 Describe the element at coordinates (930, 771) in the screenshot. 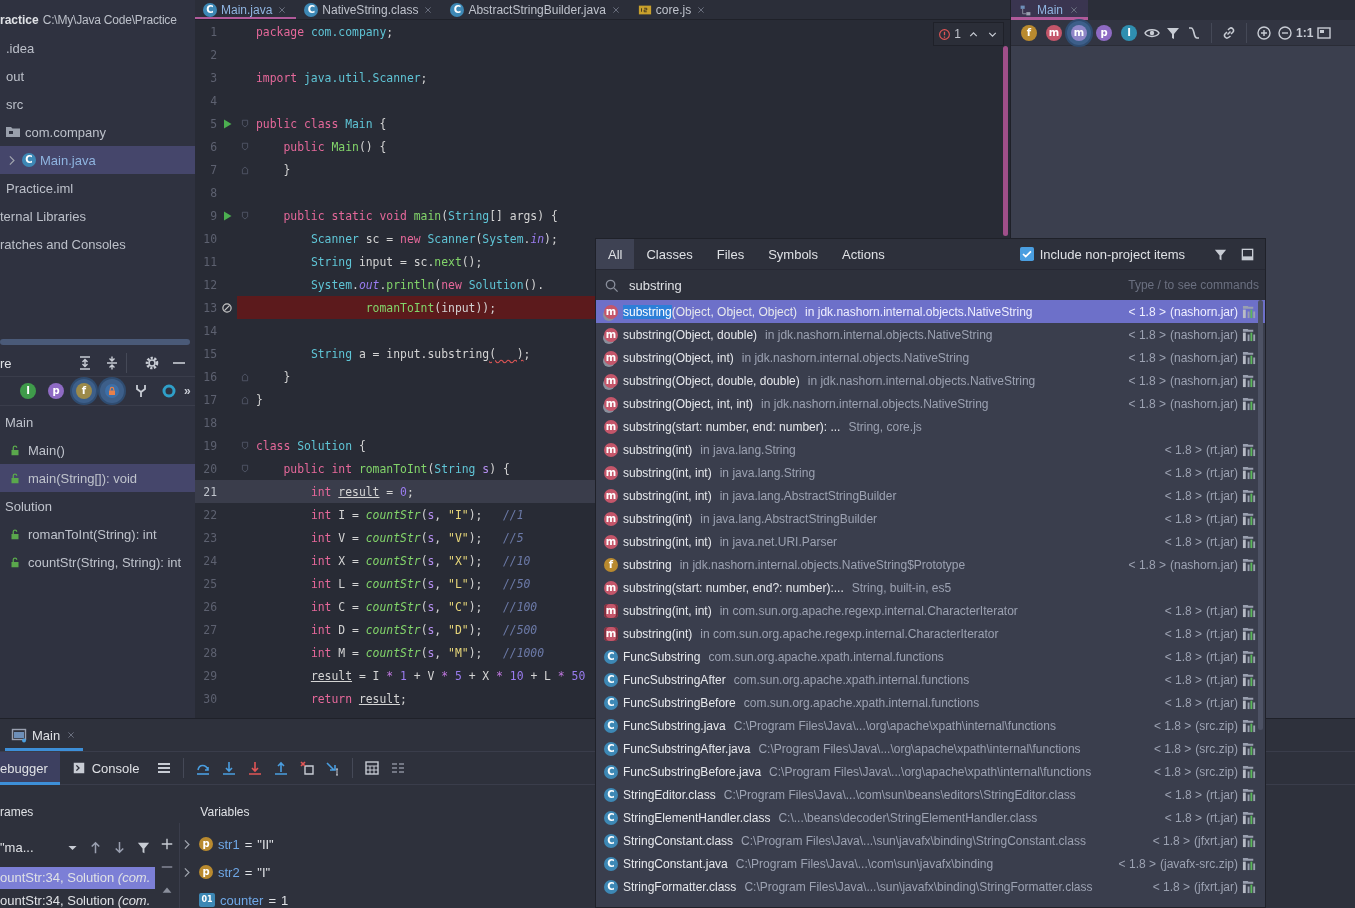

I see `search-result: C FuncSubstringBefore.java C:\Program Files\Java\...\org\apache\xpath\internal\functions < 1.8 > (src.zip)` at that location.